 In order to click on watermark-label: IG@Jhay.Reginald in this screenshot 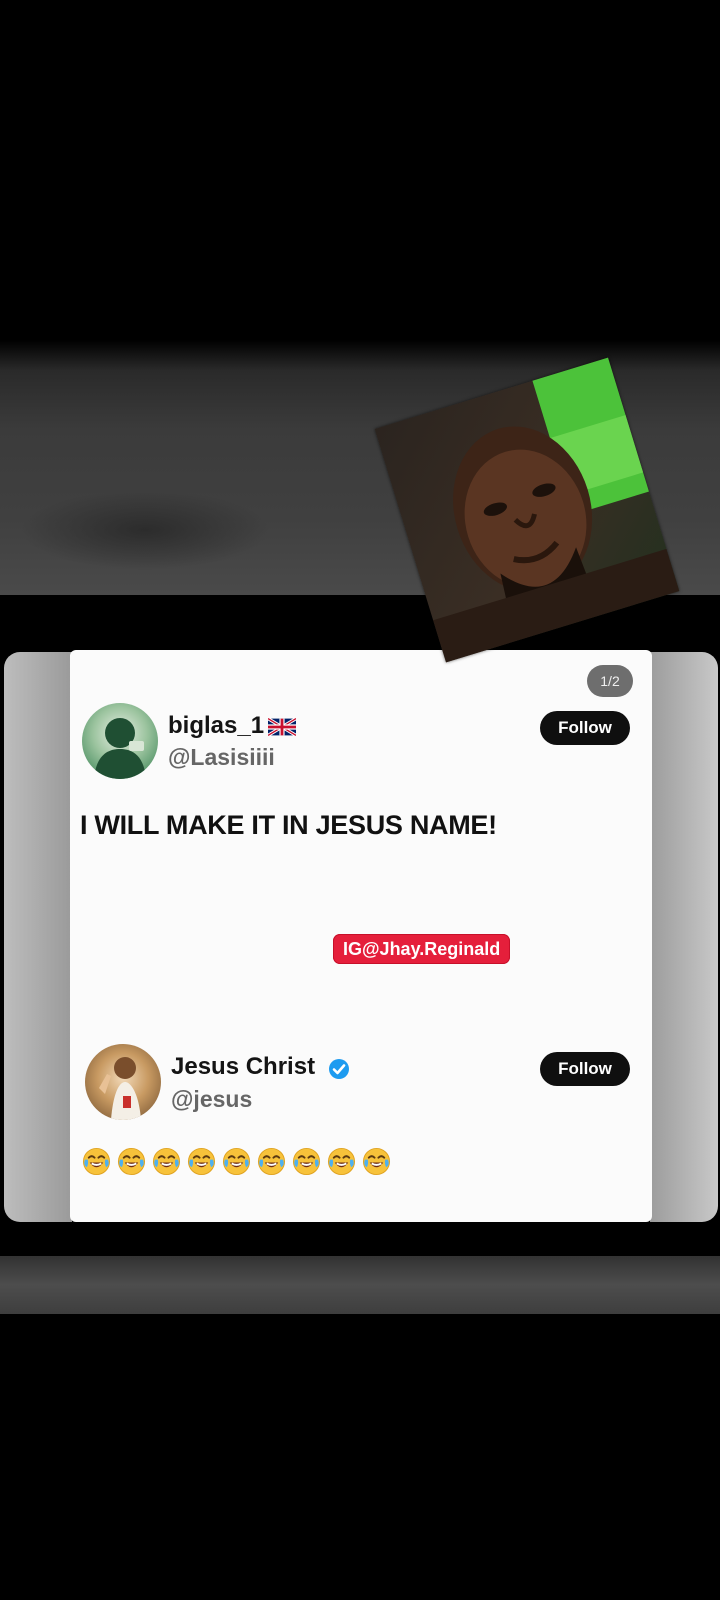, I will do `click(422, 949)`.